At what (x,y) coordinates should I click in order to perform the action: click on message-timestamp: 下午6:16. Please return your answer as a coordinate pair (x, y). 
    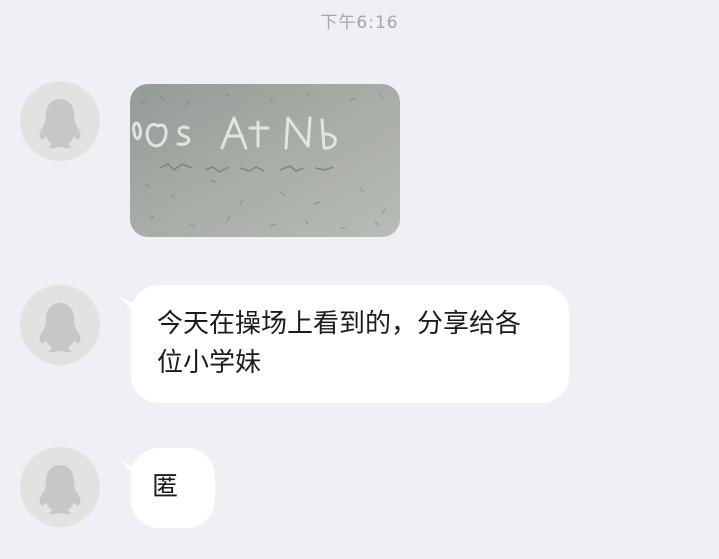
    Looking at the image, I should click on (359, 23).